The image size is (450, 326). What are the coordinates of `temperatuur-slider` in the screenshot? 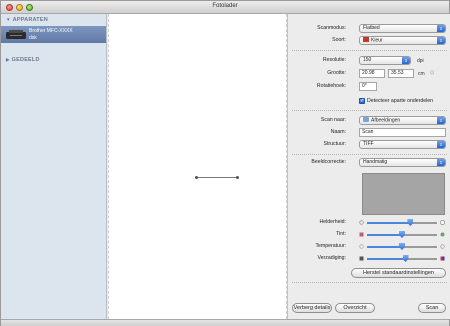 It's located at (402, 246).